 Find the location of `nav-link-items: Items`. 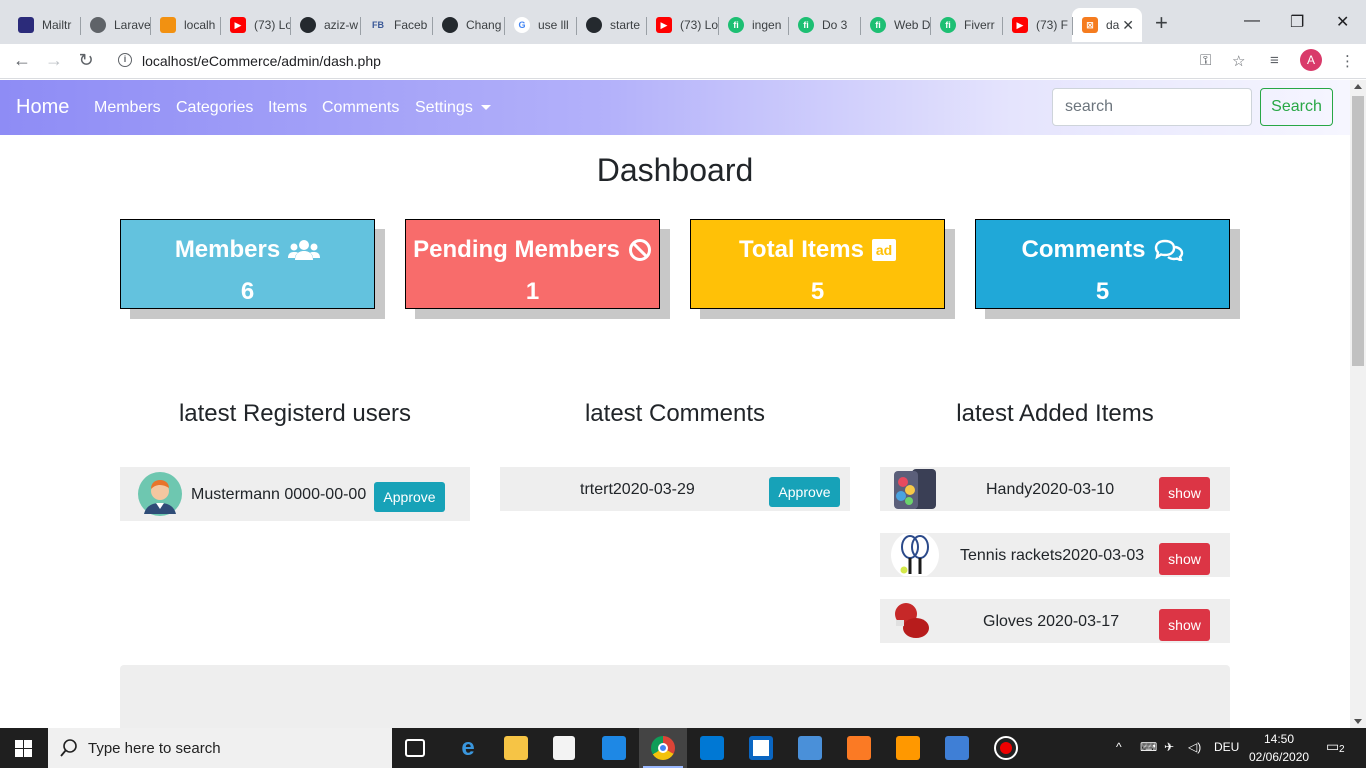

nav-link-items: Items is located at coordinates (287, 108).